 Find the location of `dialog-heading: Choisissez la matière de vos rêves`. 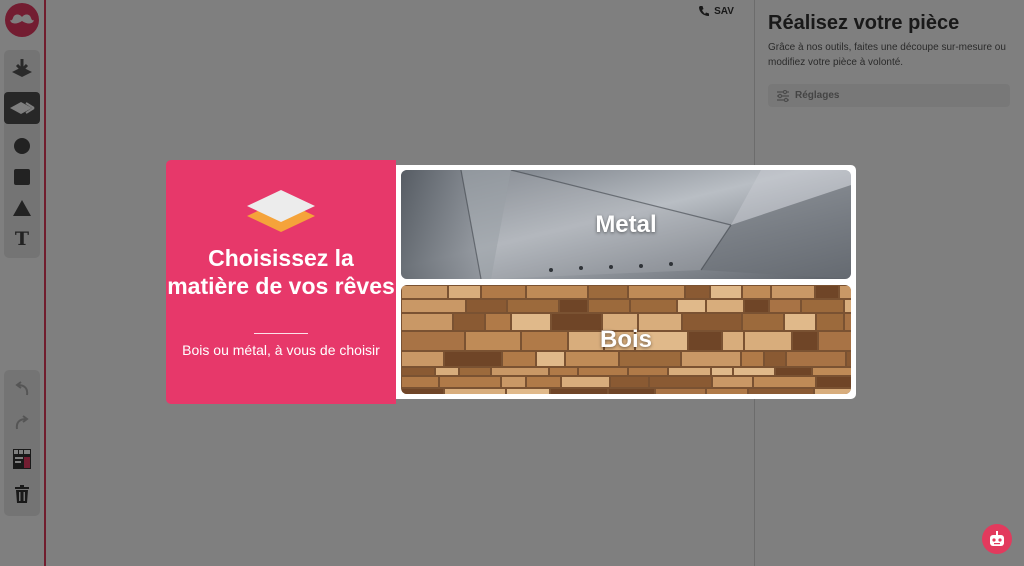

dialog-heading: Choisissez la matière de vos rêves is located at coordinates (281, 272).